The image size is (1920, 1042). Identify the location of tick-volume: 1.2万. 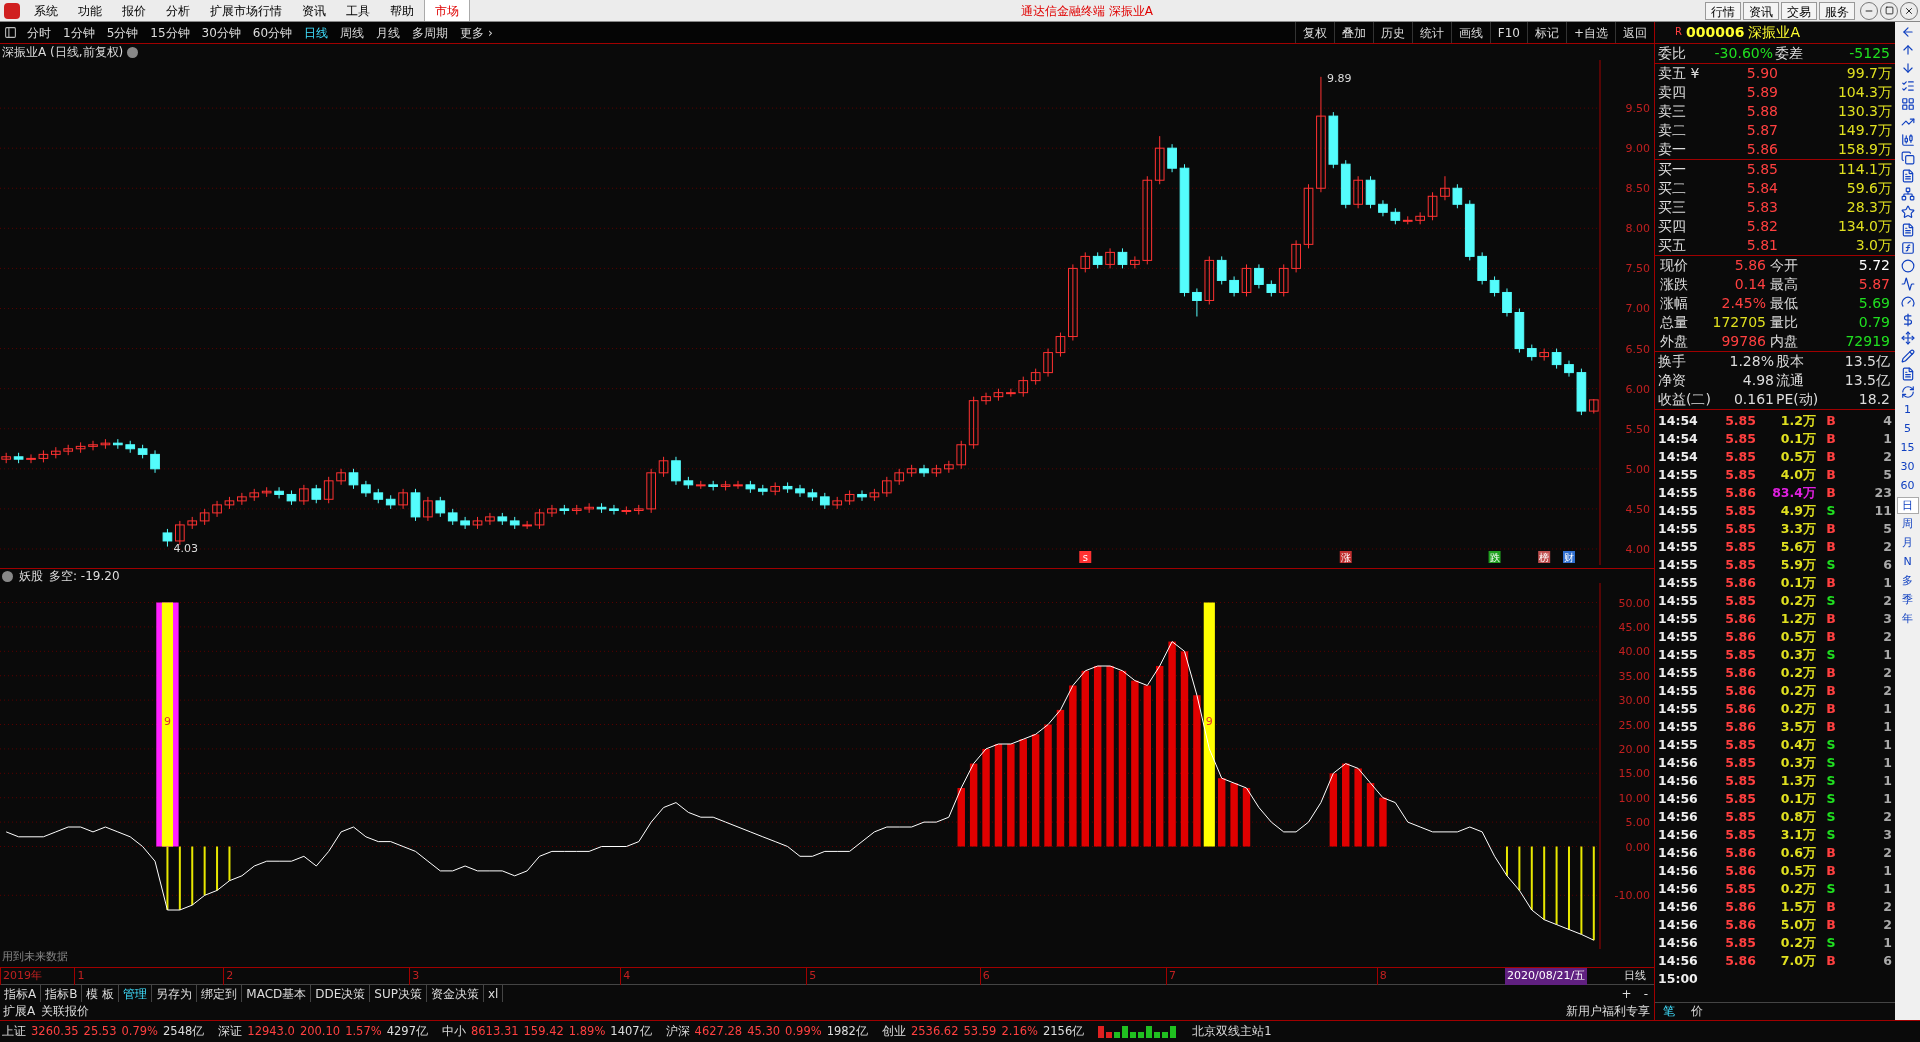
(1797, 619).